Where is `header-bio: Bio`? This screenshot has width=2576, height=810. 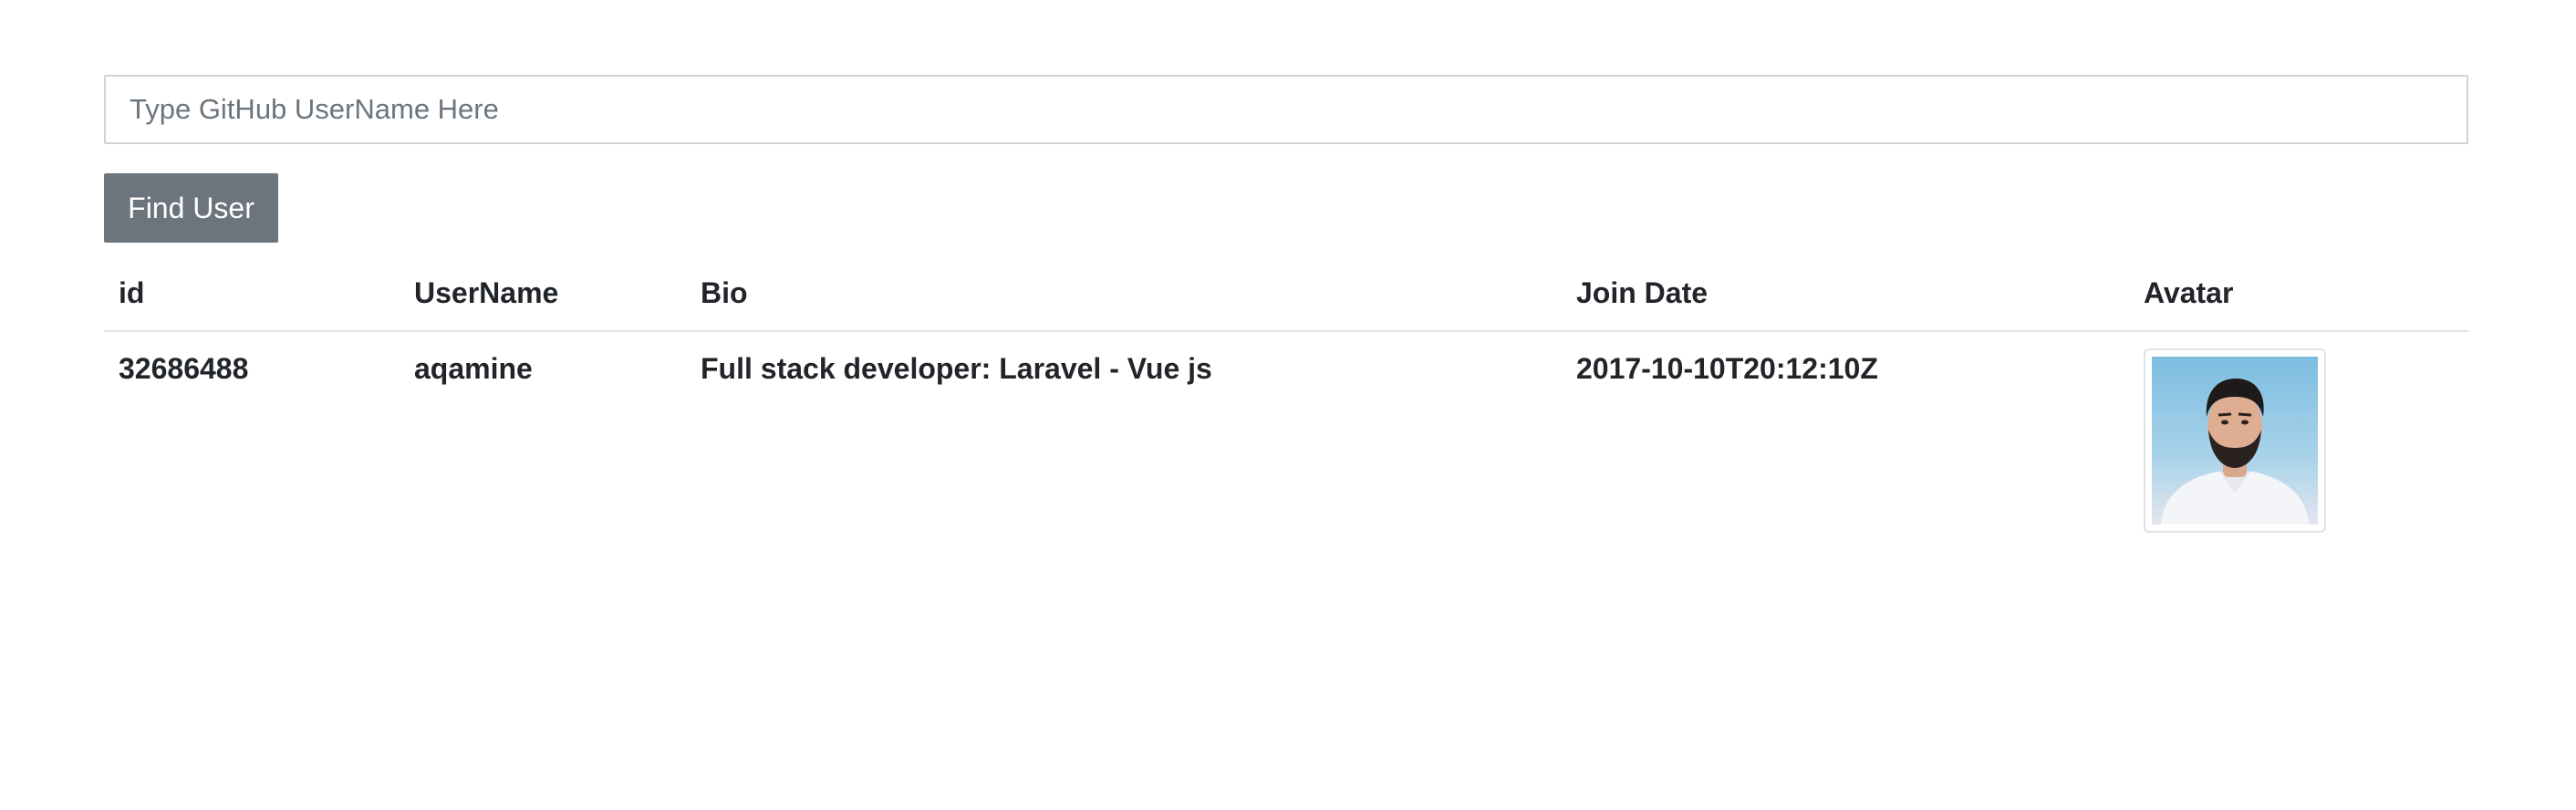 header-bio: Bio is located at coordinates (1124, 293).